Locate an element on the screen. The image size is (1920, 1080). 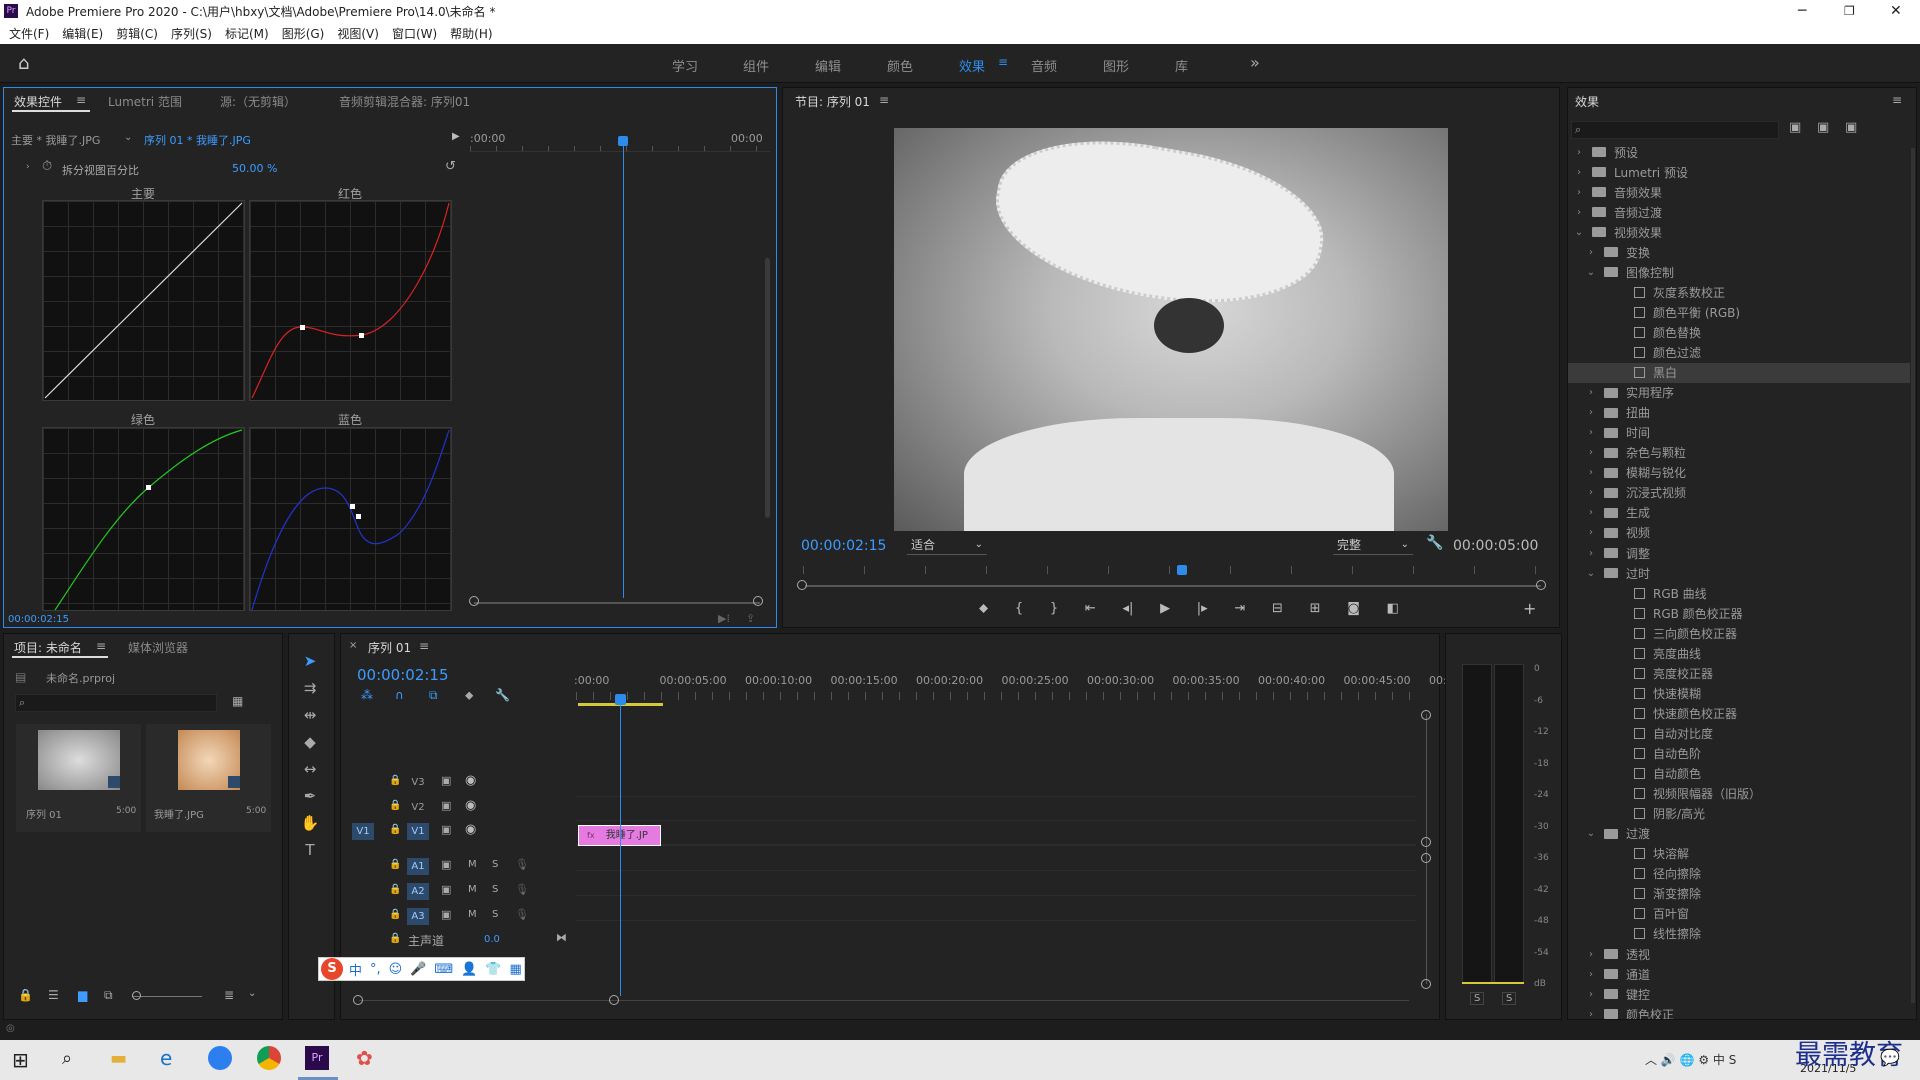
track-select-tool-icon: ⇉ is located at coordinates (310, 690).